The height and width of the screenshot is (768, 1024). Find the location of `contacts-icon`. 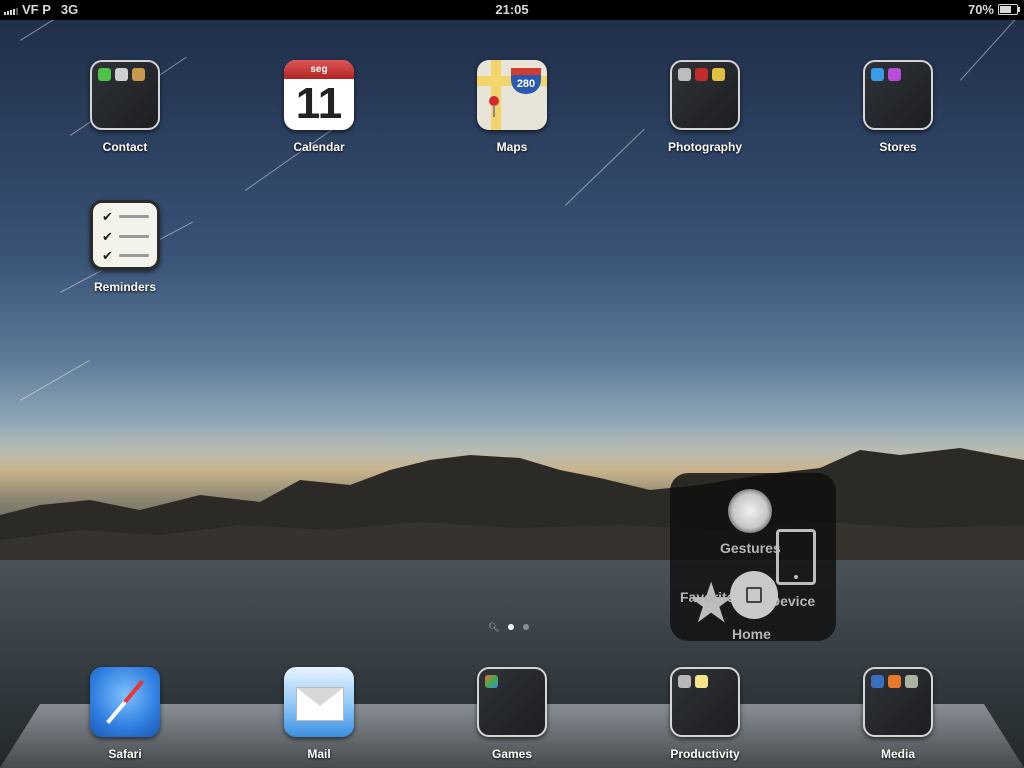

contacts-icon is located at coordinates (138, 74).